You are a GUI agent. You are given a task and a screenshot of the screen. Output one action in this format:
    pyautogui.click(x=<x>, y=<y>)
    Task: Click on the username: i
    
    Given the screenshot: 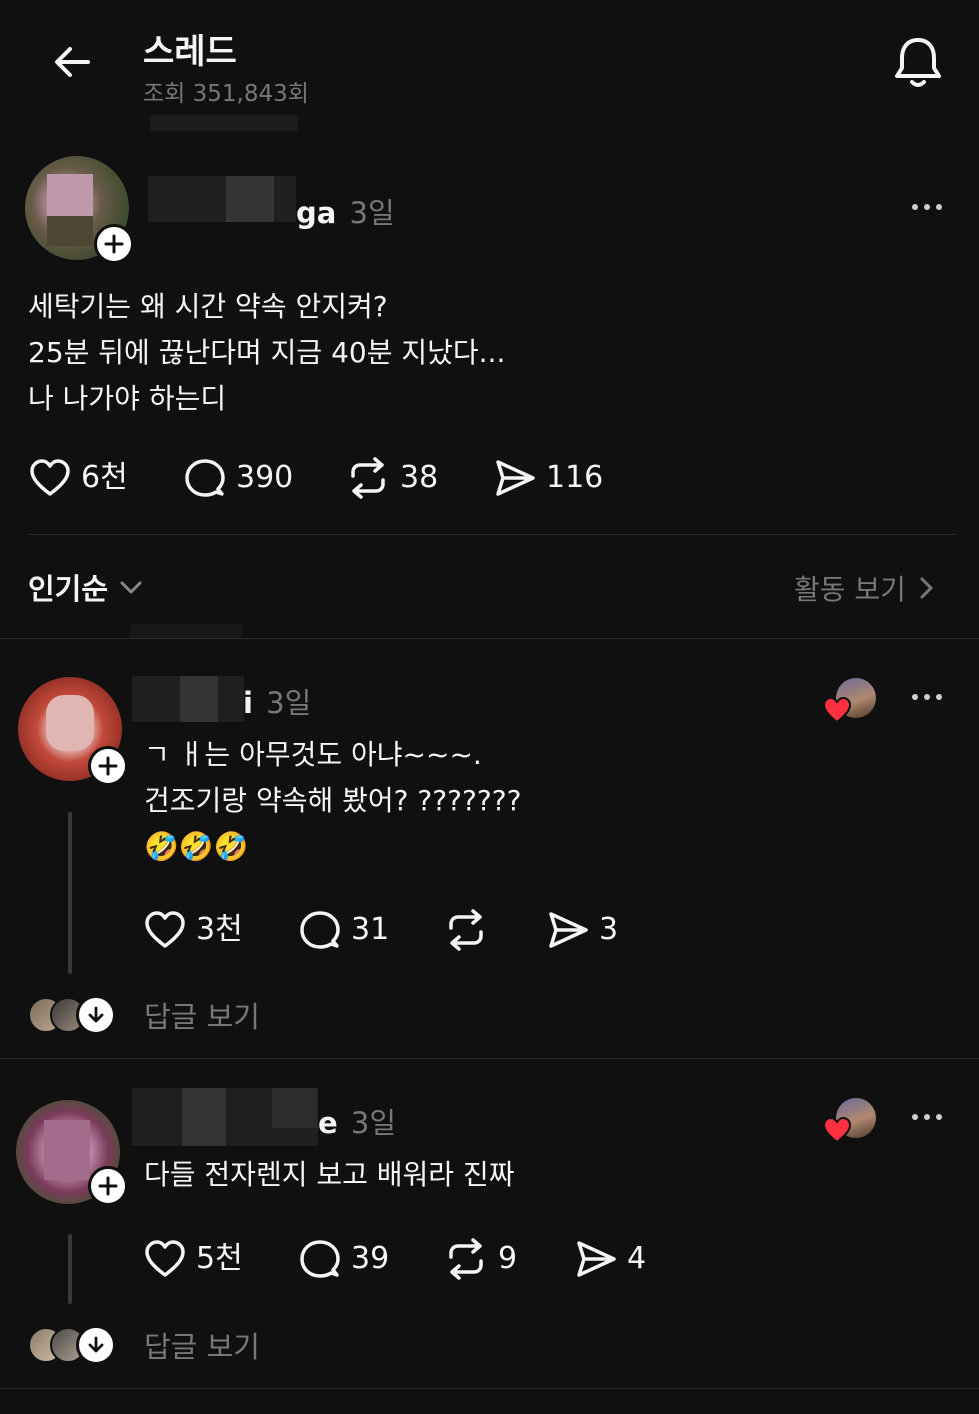 What is the action you would take?
    pyautogui.click(x=248, y=703)
    